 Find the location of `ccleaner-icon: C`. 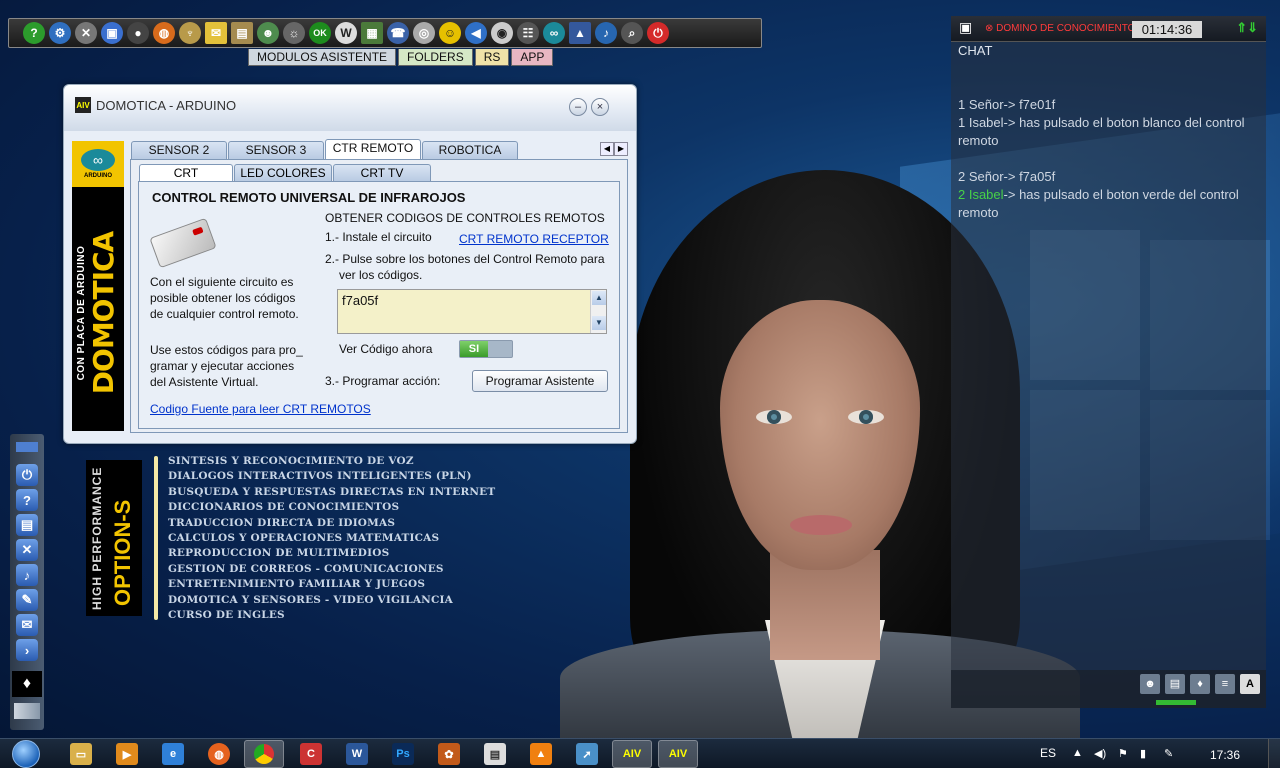

ccleaner-icon: C is located at coordinates (311, 754).